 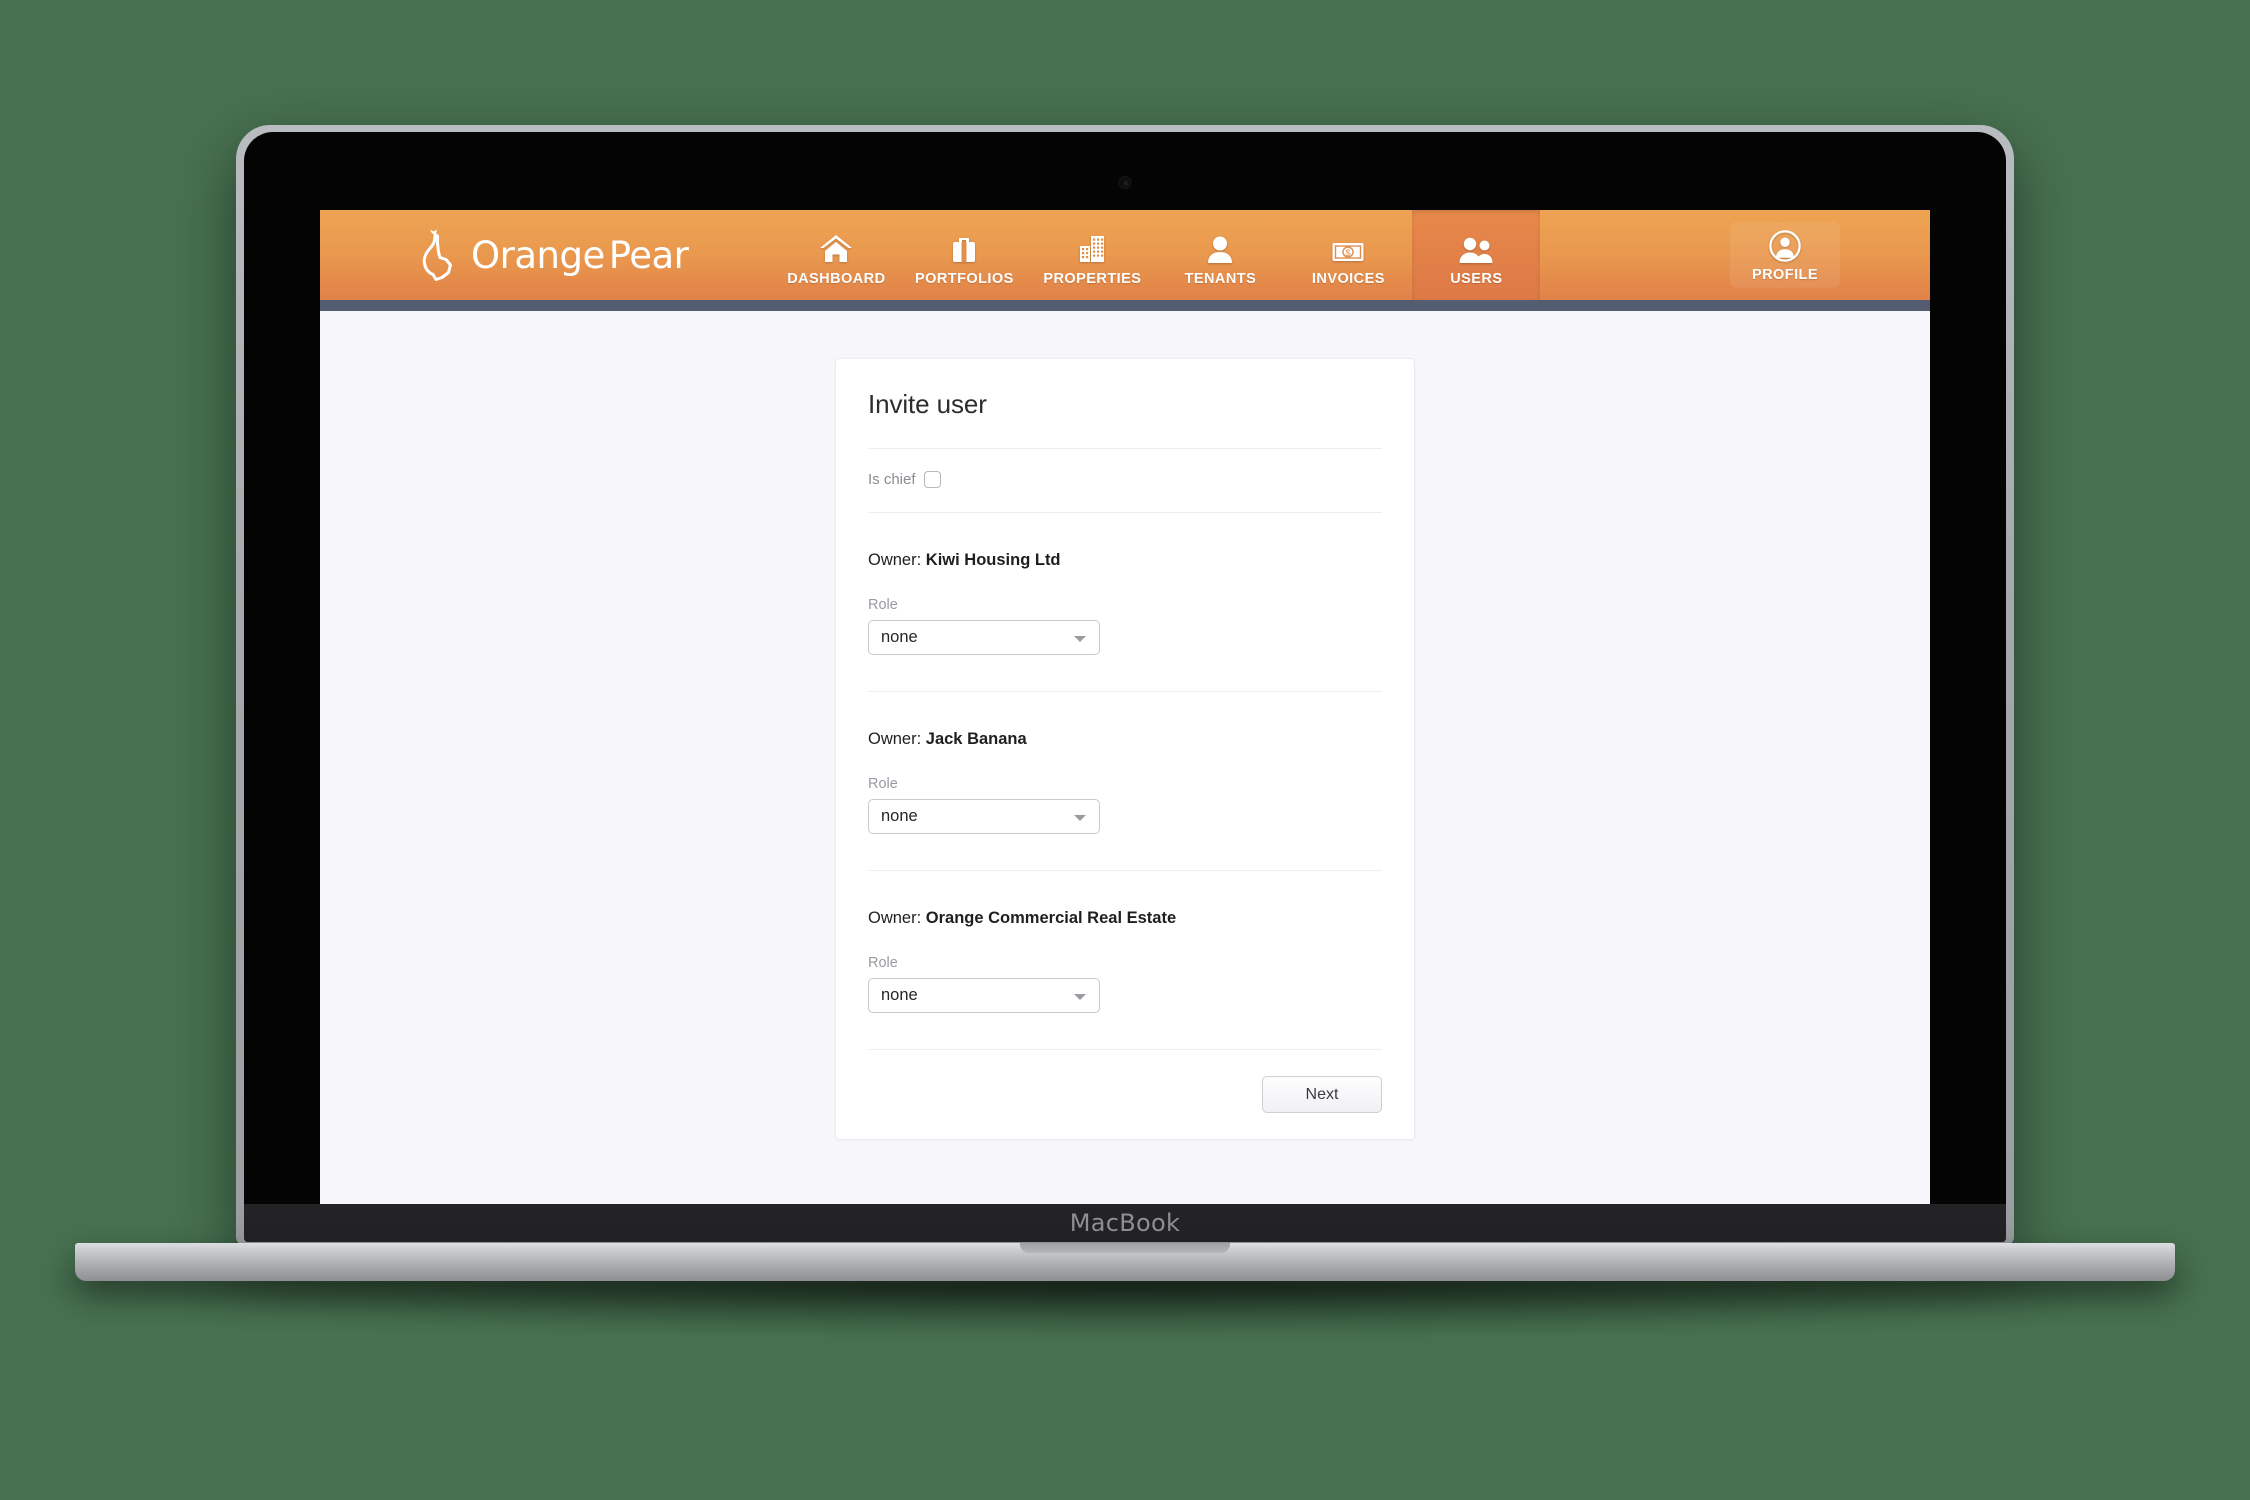 What do you see at coordinates (1092, 247) in the screenshot?
I see `buildings-icon` at bounding box center [1092, 247].